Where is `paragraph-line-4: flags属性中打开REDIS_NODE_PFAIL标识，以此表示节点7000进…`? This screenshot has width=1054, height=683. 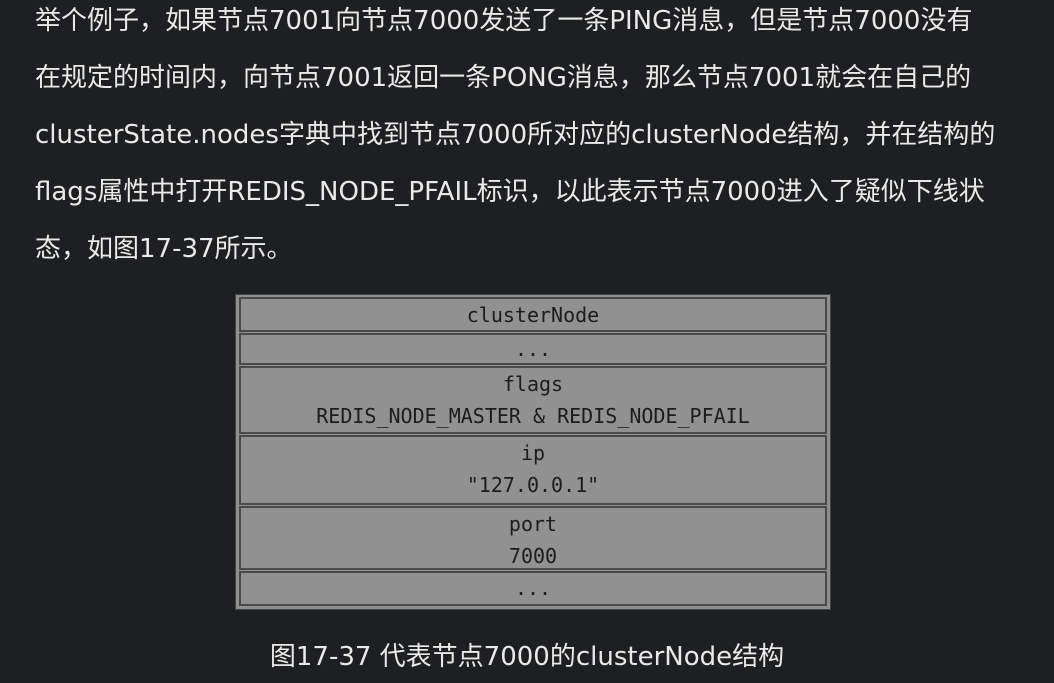 paragraph-line-4: flags属性中打开REDIS_NODE_PFAIL标识，以此表示节点7000进… is located at coordinates (510, 192).